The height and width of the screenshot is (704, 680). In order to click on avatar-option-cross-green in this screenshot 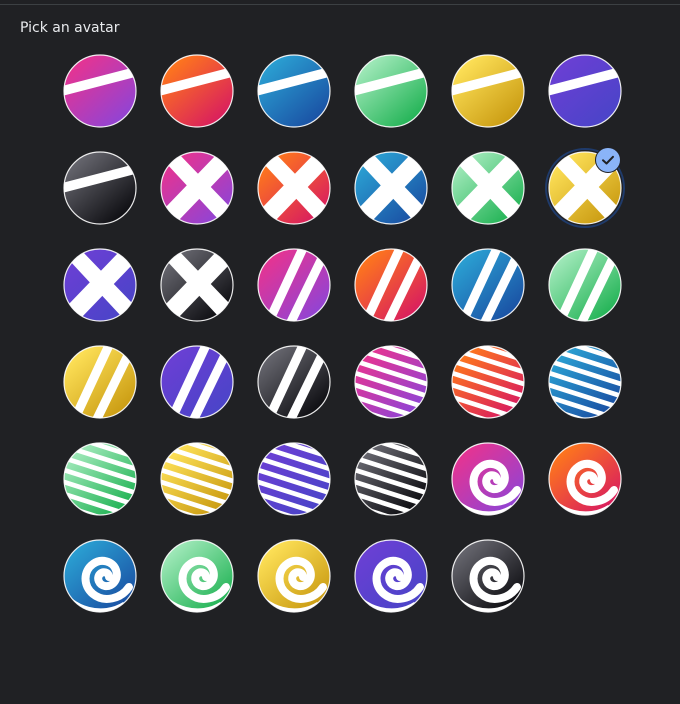, I will do `click(488, 188)`.